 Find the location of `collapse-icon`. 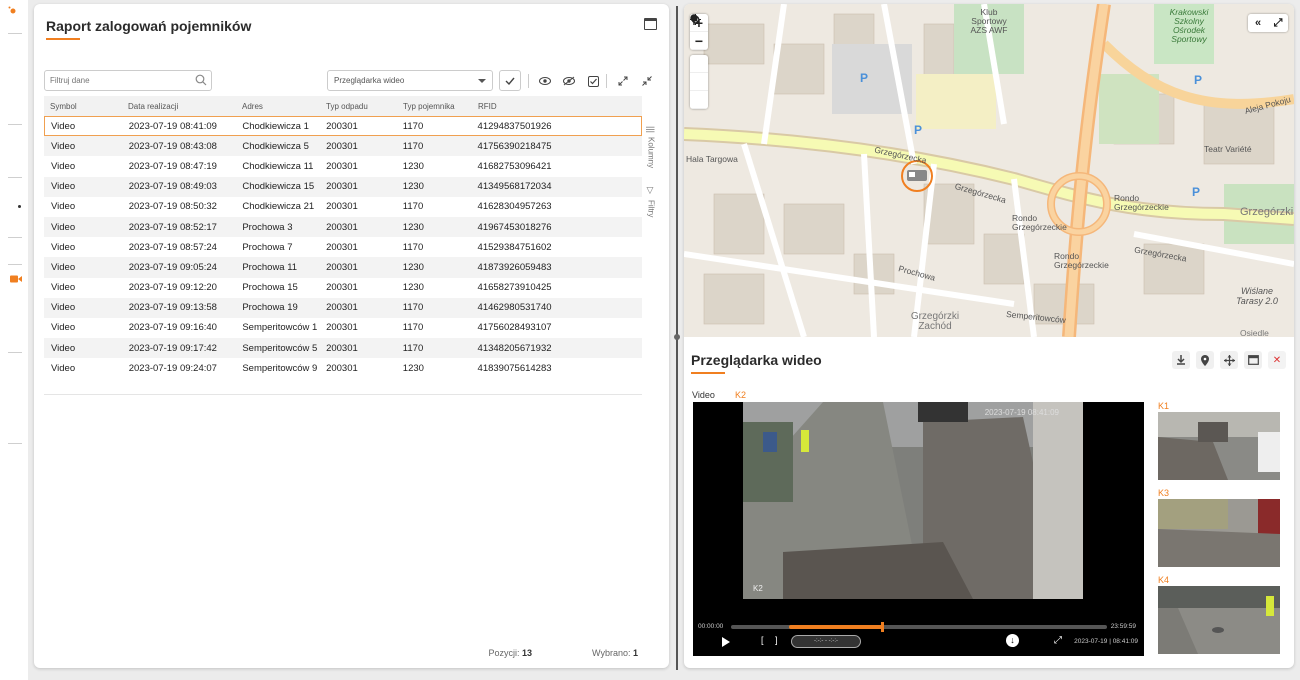

collapse-icon is located at coordinates (647, 81).